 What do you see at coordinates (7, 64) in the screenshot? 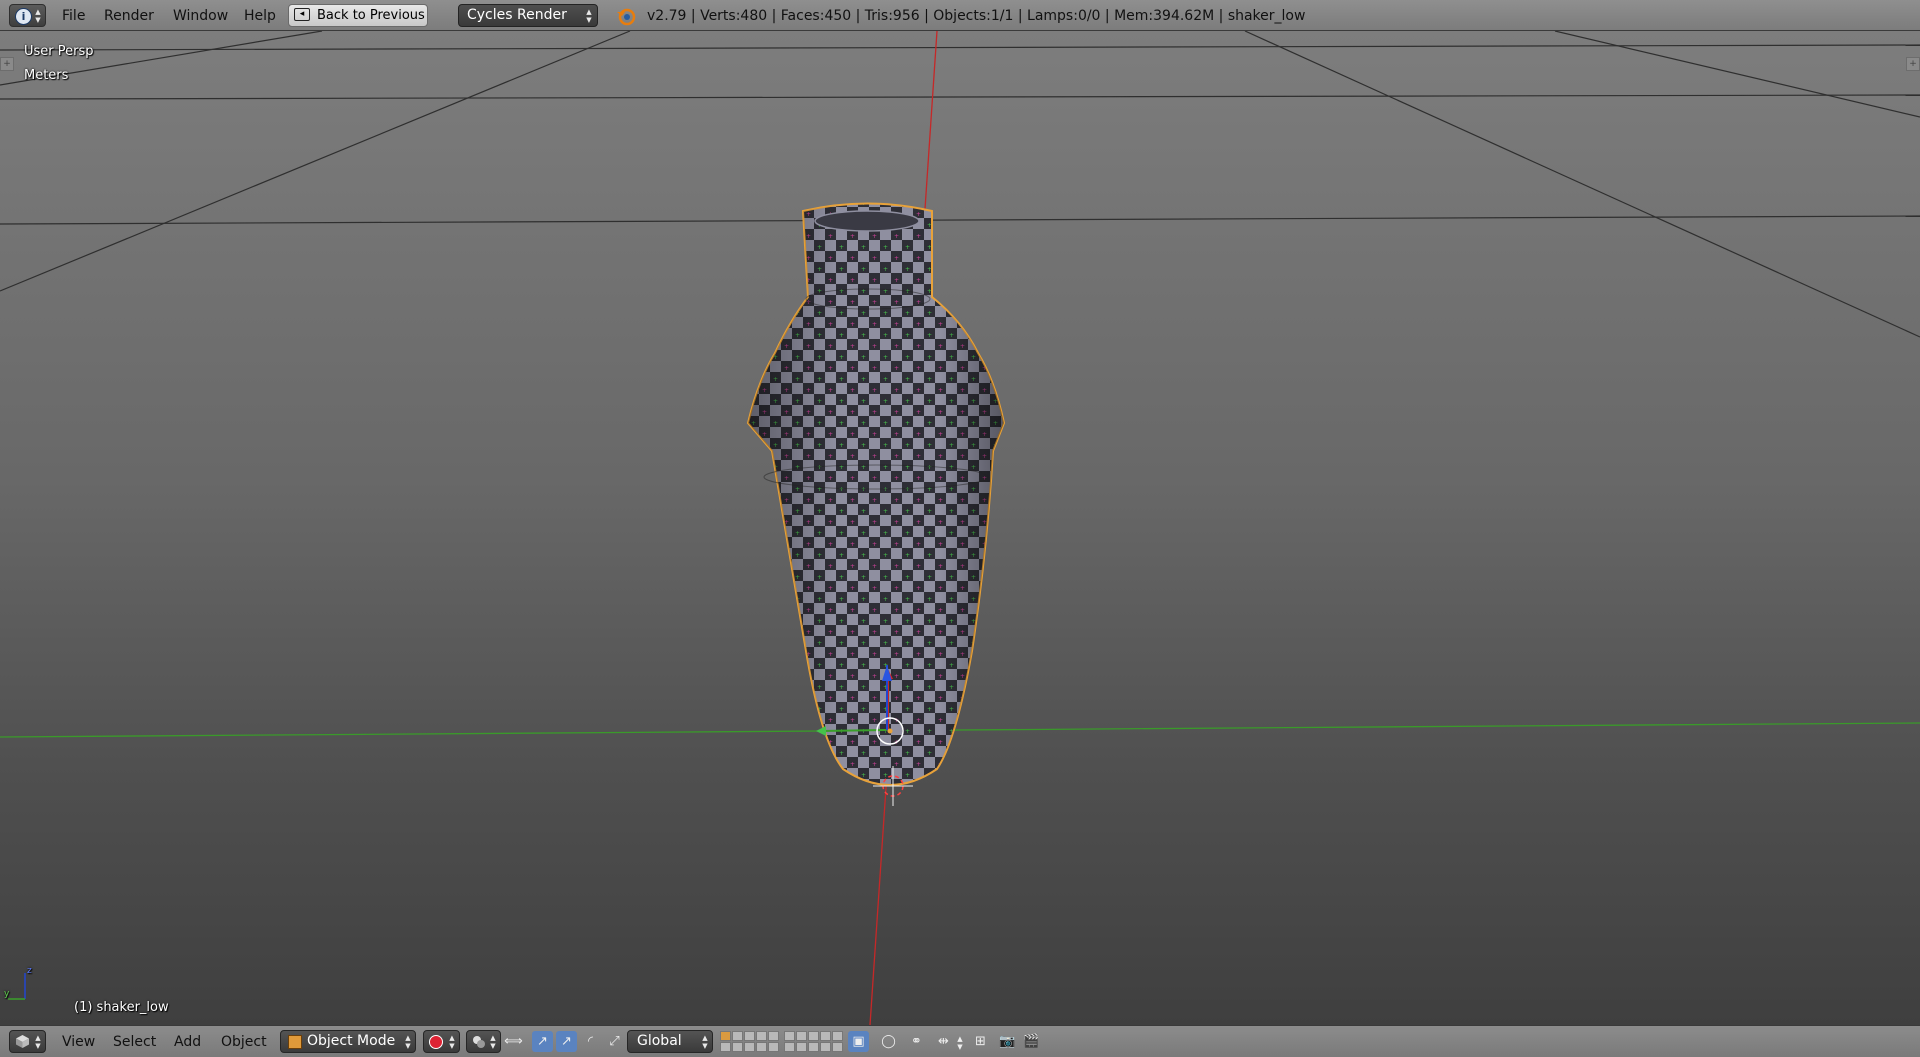
I see `tool-shelf-toggle: +` at bounding box center [7, 64].